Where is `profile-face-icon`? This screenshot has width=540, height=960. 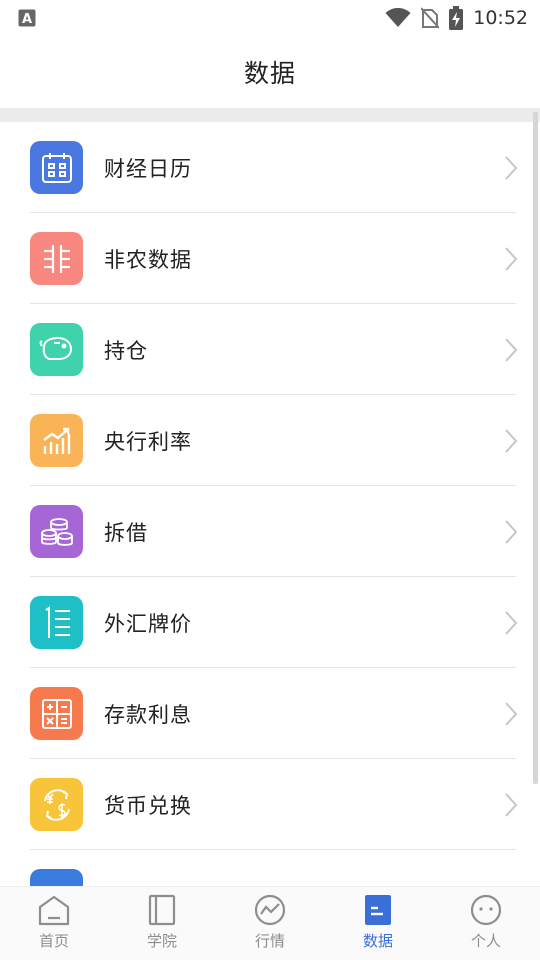
profile-face-icon is located at coordinates (486, 910).